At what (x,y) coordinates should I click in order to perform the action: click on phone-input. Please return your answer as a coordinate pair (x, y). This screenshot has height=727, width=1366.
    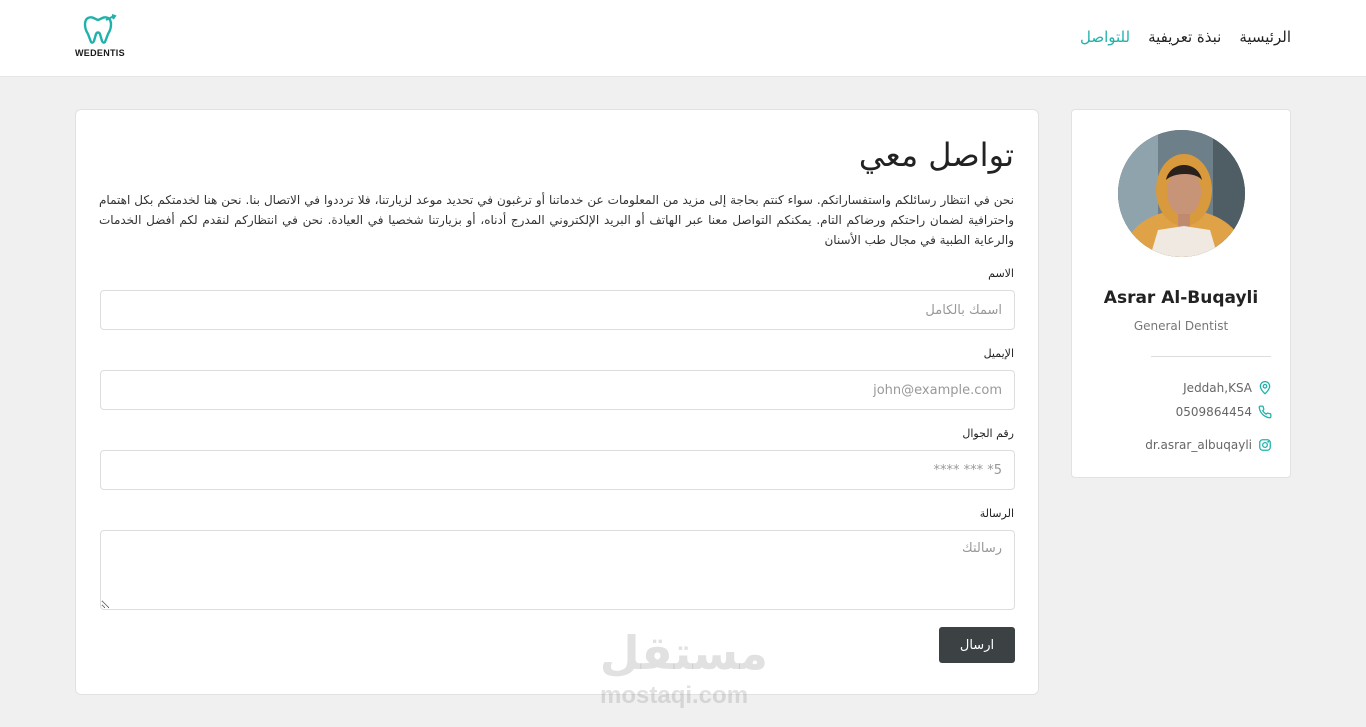
    Looking at the image, I should click on (557, 470).